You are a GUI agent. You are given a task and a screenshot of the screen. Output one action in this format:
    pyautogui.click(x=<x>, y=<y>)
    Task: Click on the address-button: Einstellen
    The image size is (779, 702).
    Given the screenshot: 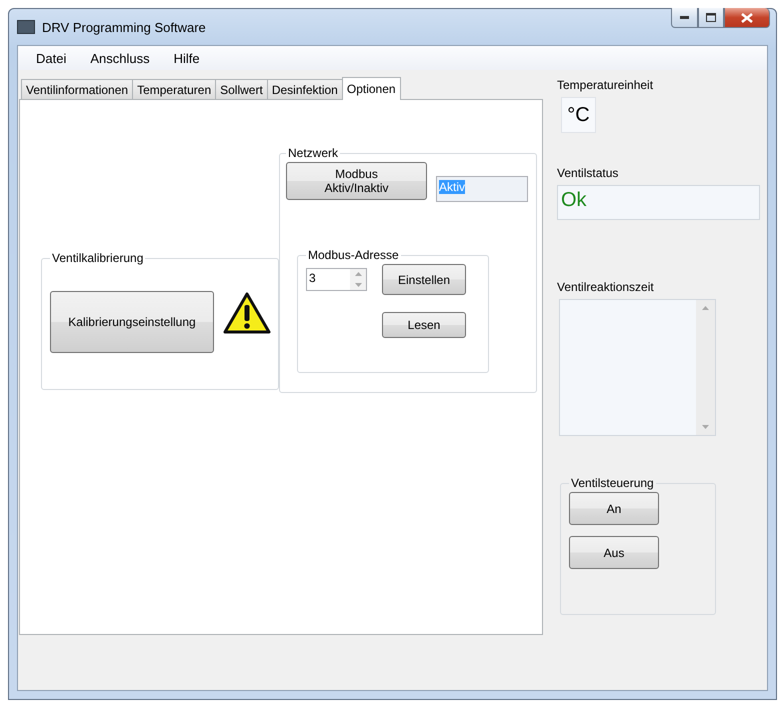 What is the action you would take?
    pyautogui.click(x=424, y=279)
    